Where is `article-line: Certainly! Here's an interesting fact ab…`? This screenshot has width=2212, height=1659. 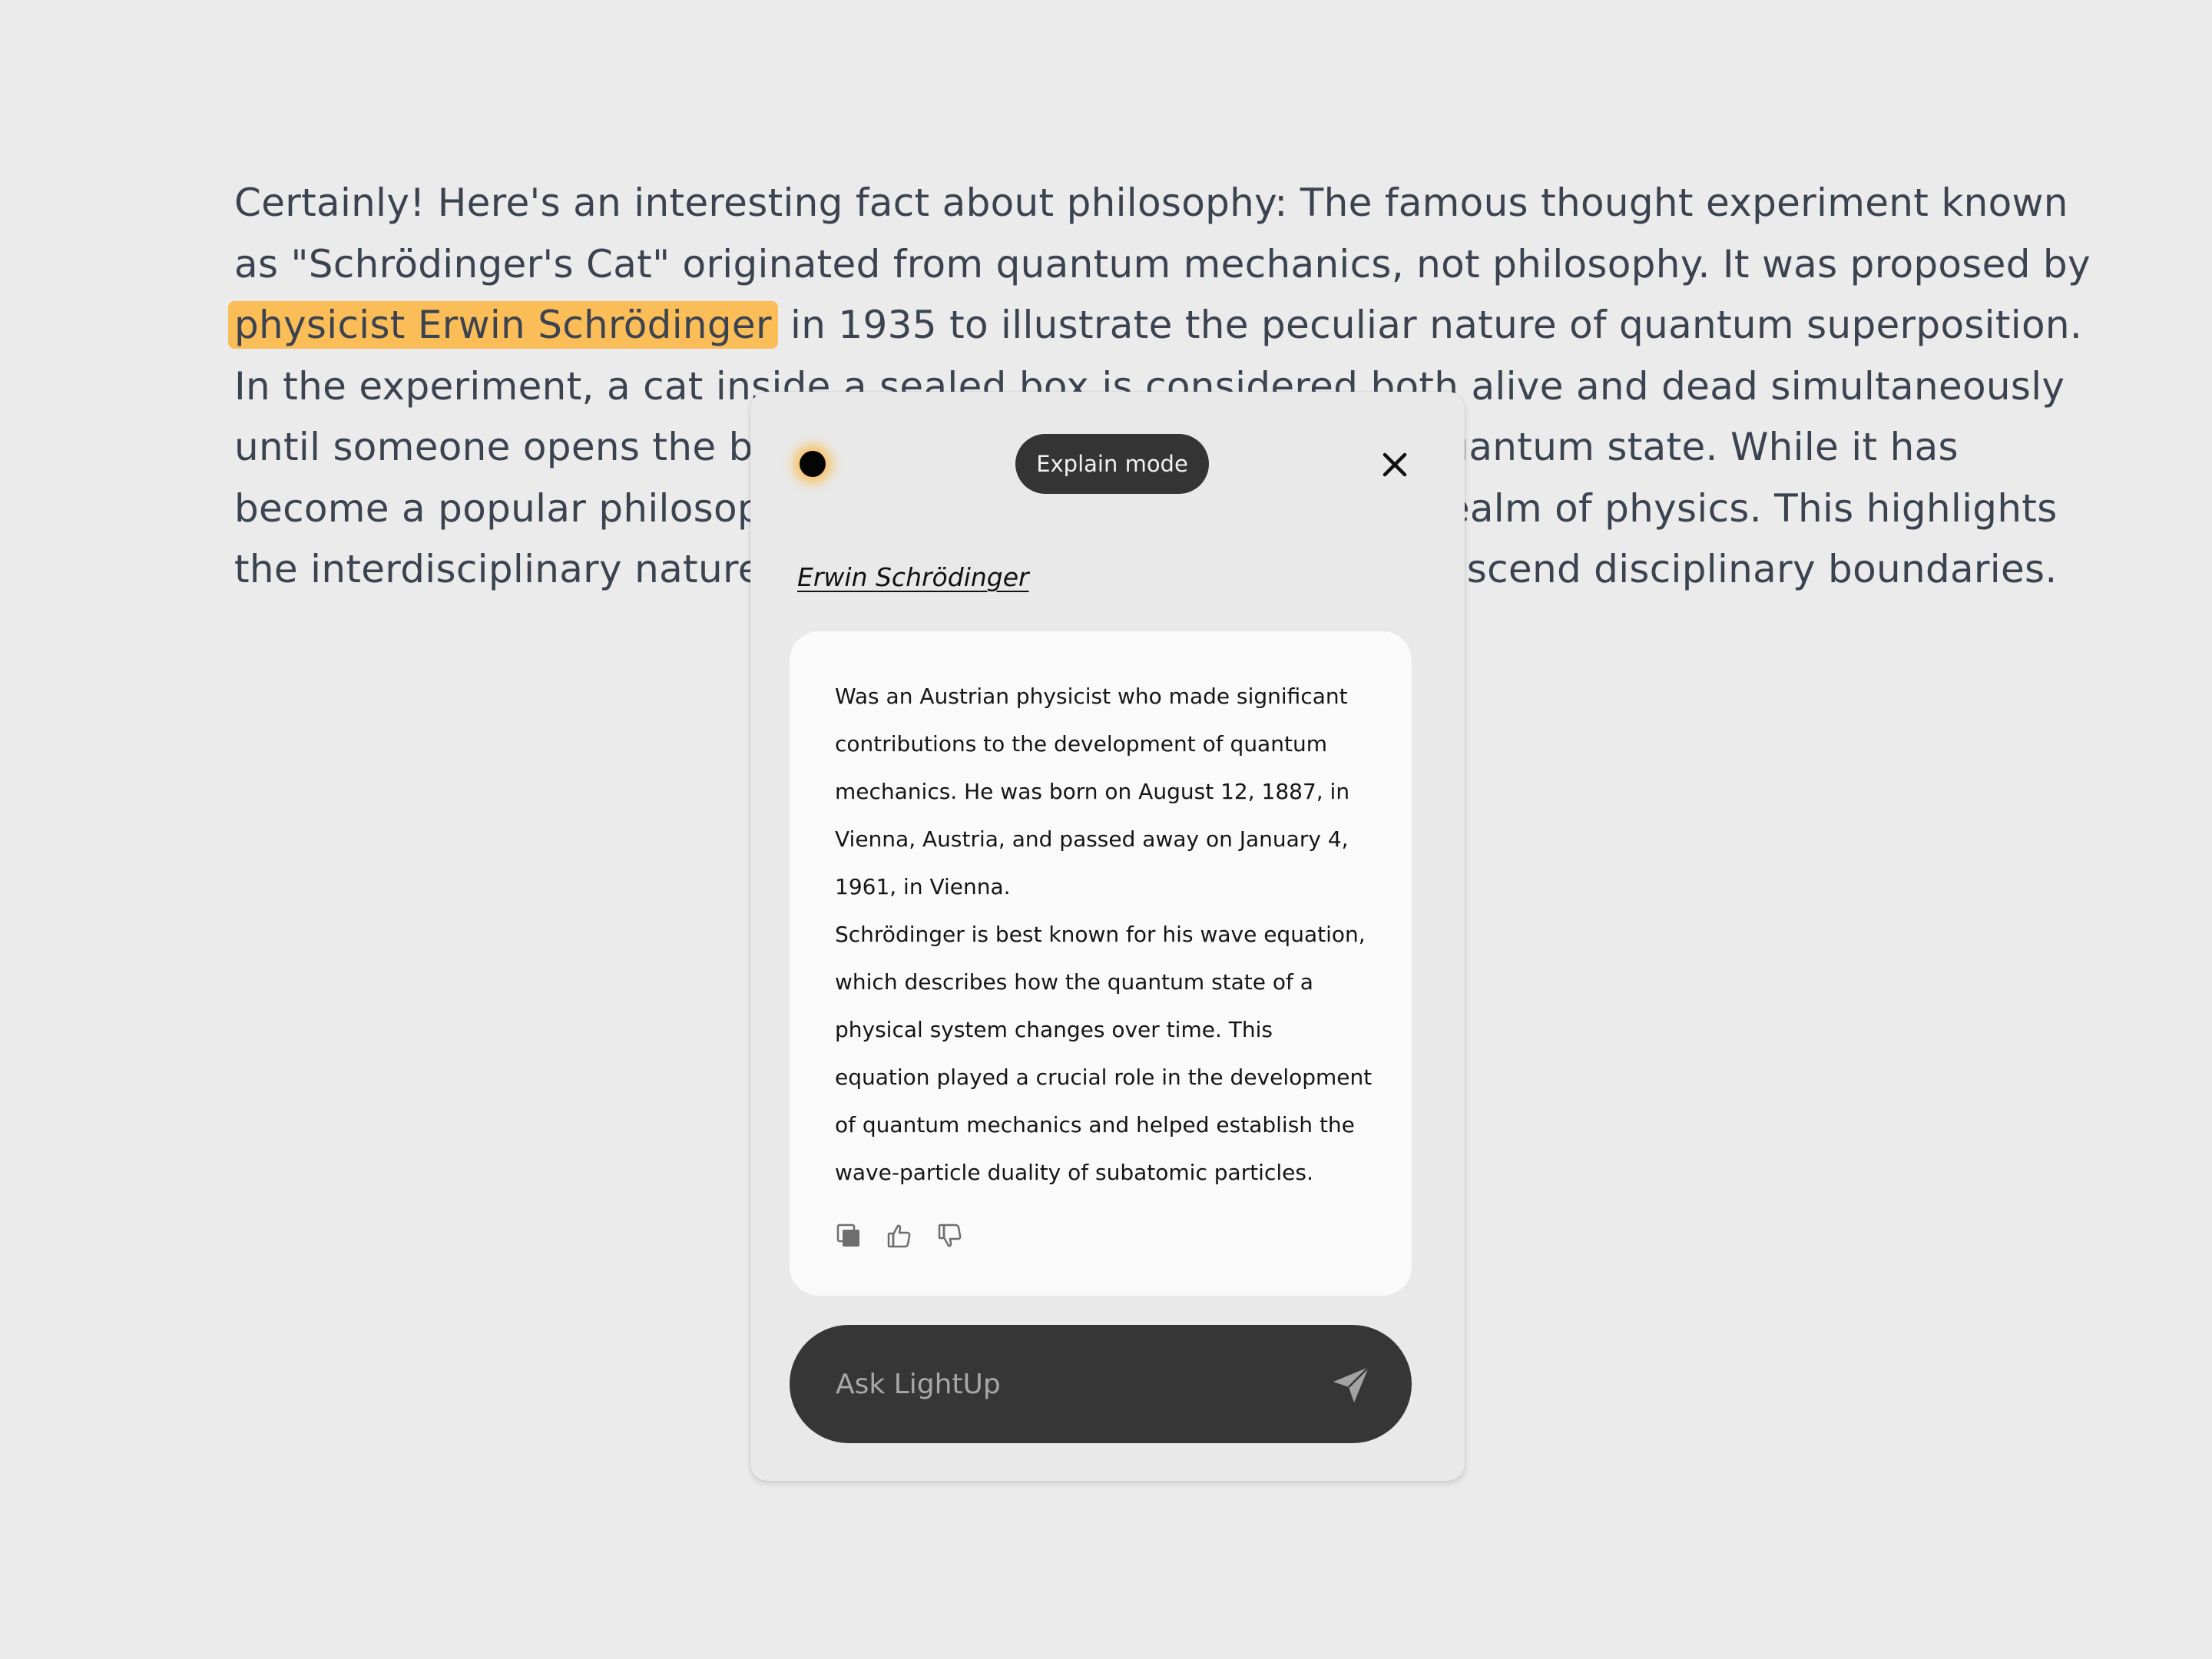 article-line: Certainly! Here's an interesting fact ab… is located at coordinates (1151, 203).